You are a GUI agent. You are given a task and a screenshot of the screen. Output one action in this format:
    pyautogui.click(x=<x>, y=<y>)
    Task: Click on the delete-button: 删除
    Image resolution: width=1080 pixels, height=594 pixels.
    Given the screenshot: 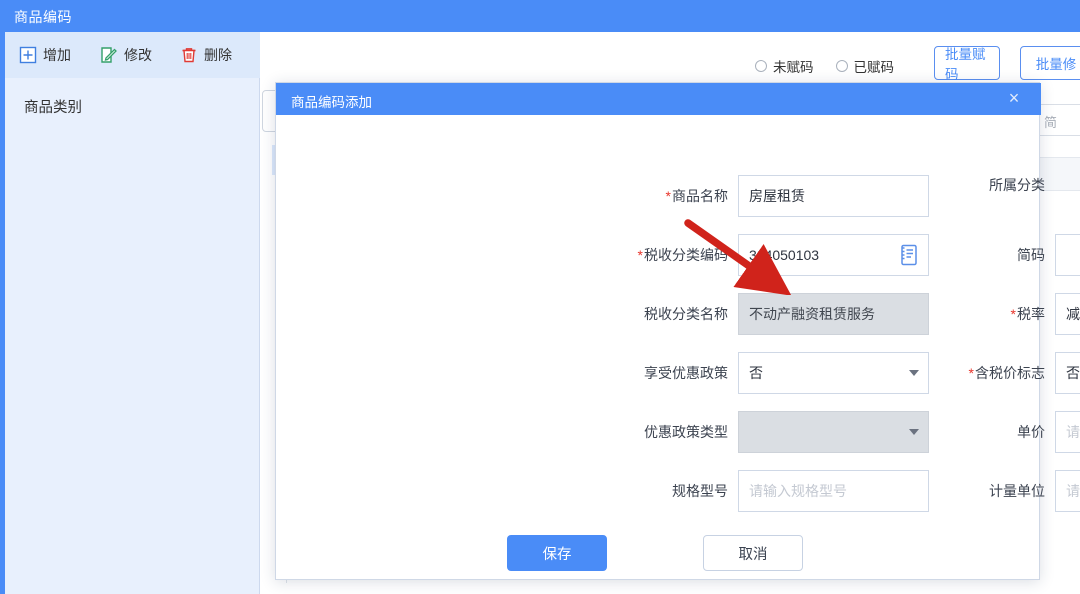 What is the action you would take?
    pyautogui.click(x=206, y=55)
    